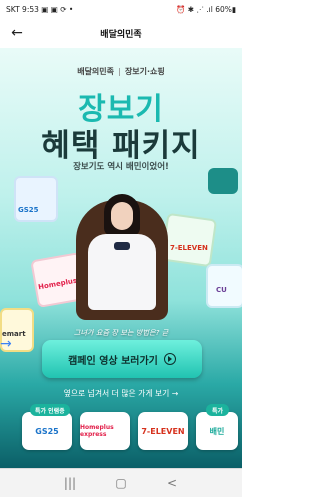 This screenshot has height=497, width=320. What do you see at coordinates (223, 181) in the screenshot?
I see `basket-icon` at bounding box center [223, 181].